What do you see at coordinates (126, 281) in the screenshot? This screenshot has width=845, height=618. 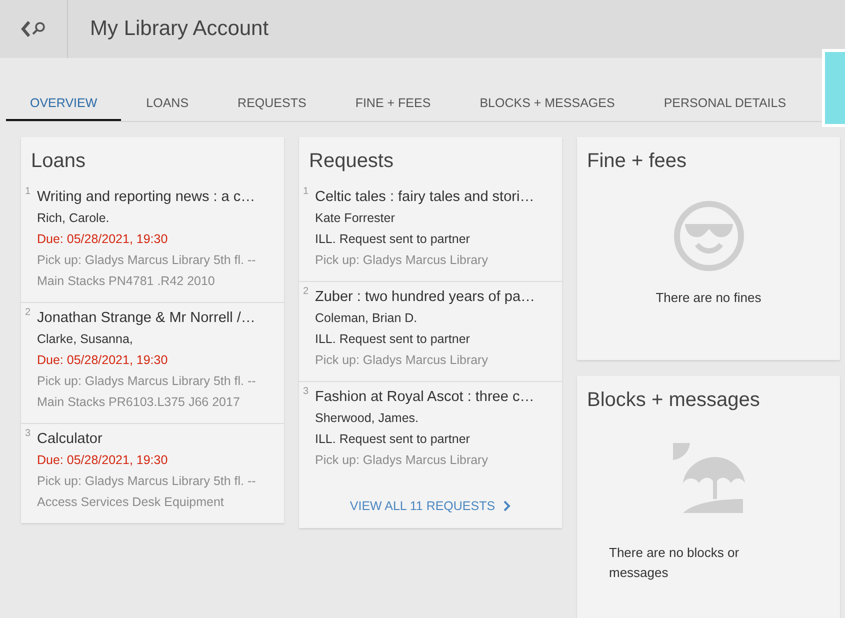 I see `shelf-location: Main Stacks PN4781 .R42 2010` at bounding box center [126, 281].